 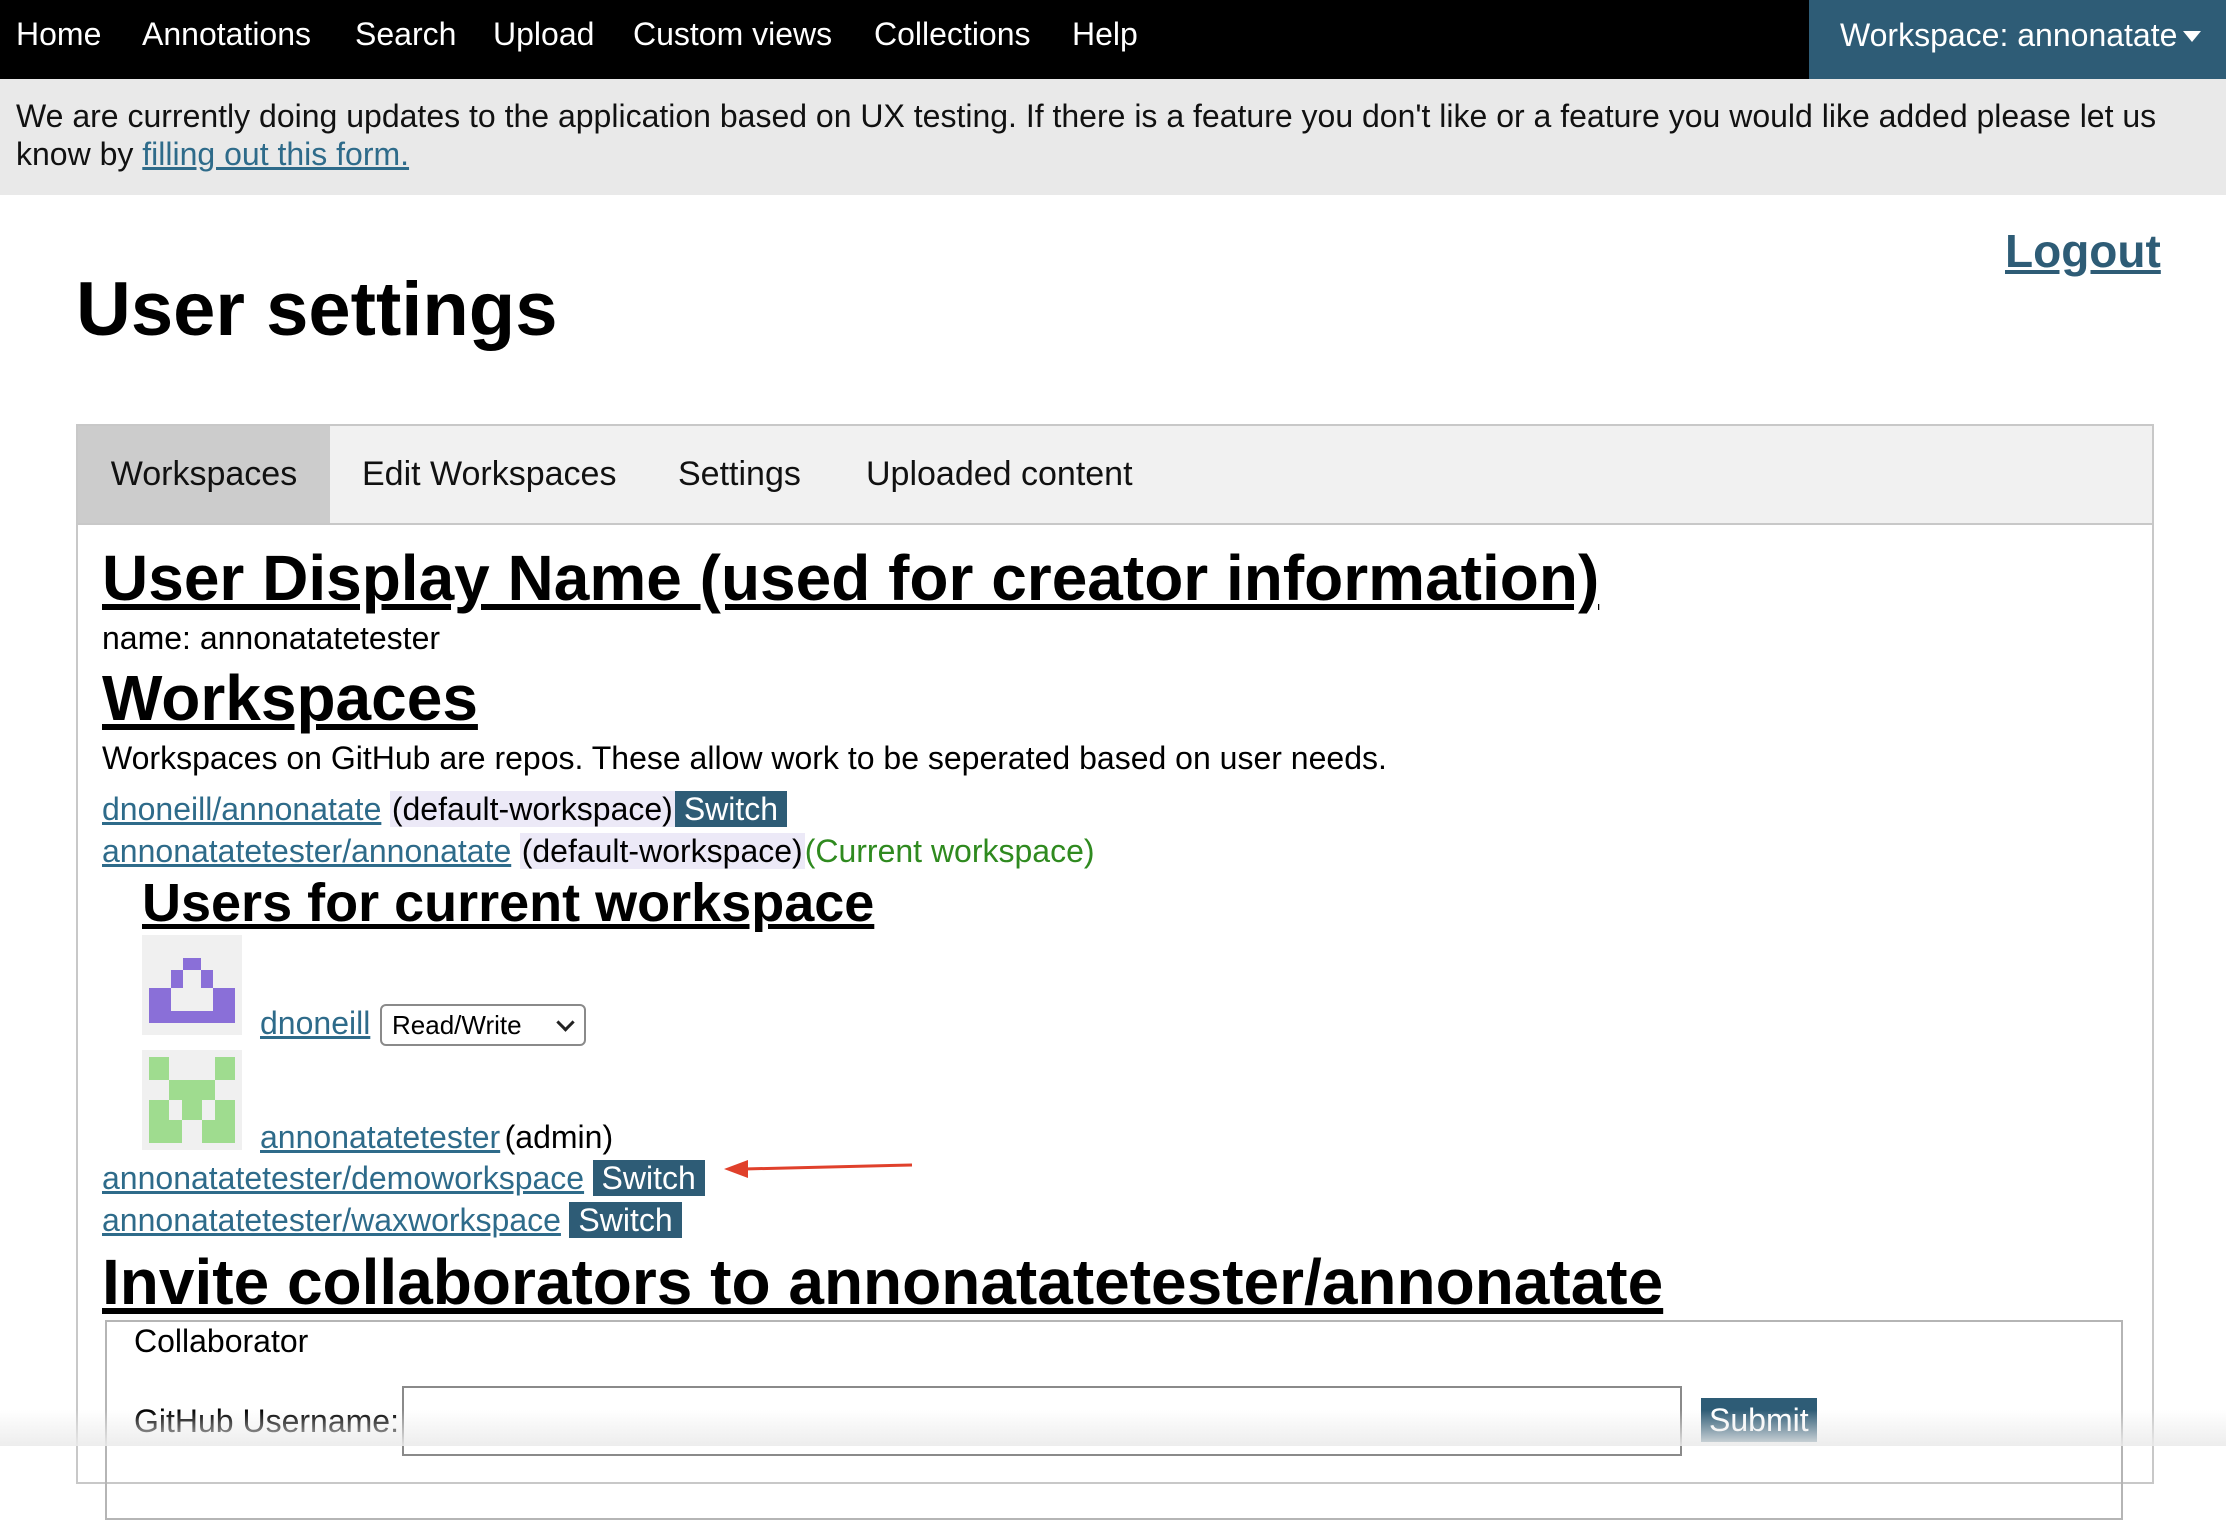 What do you see at coordinates (508, 903) in the screenshot?
I see `users-heading: Users for current workspace` at bounding box center [508, 903].